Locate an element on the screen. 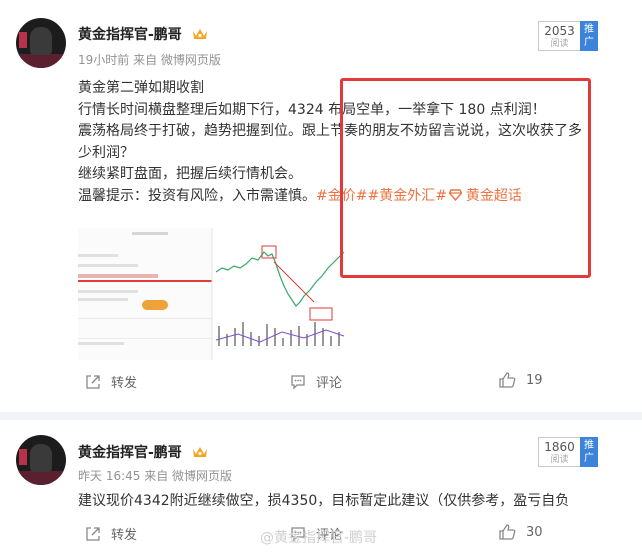 Image resolution: width=642 pixels, height=554 pixels. highlight-box is located at coordinates (465, 178).